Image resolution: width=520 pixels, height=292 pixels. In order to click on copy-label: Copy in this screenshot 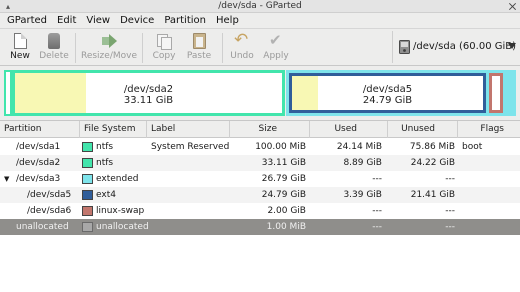, I will do `click(164, 56)`.